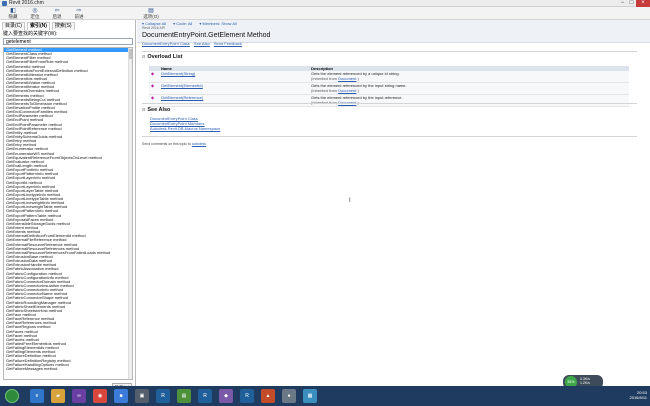 This screenshot has width=650, height=406. I want to click on minimize-button: −, so click(622, 3).